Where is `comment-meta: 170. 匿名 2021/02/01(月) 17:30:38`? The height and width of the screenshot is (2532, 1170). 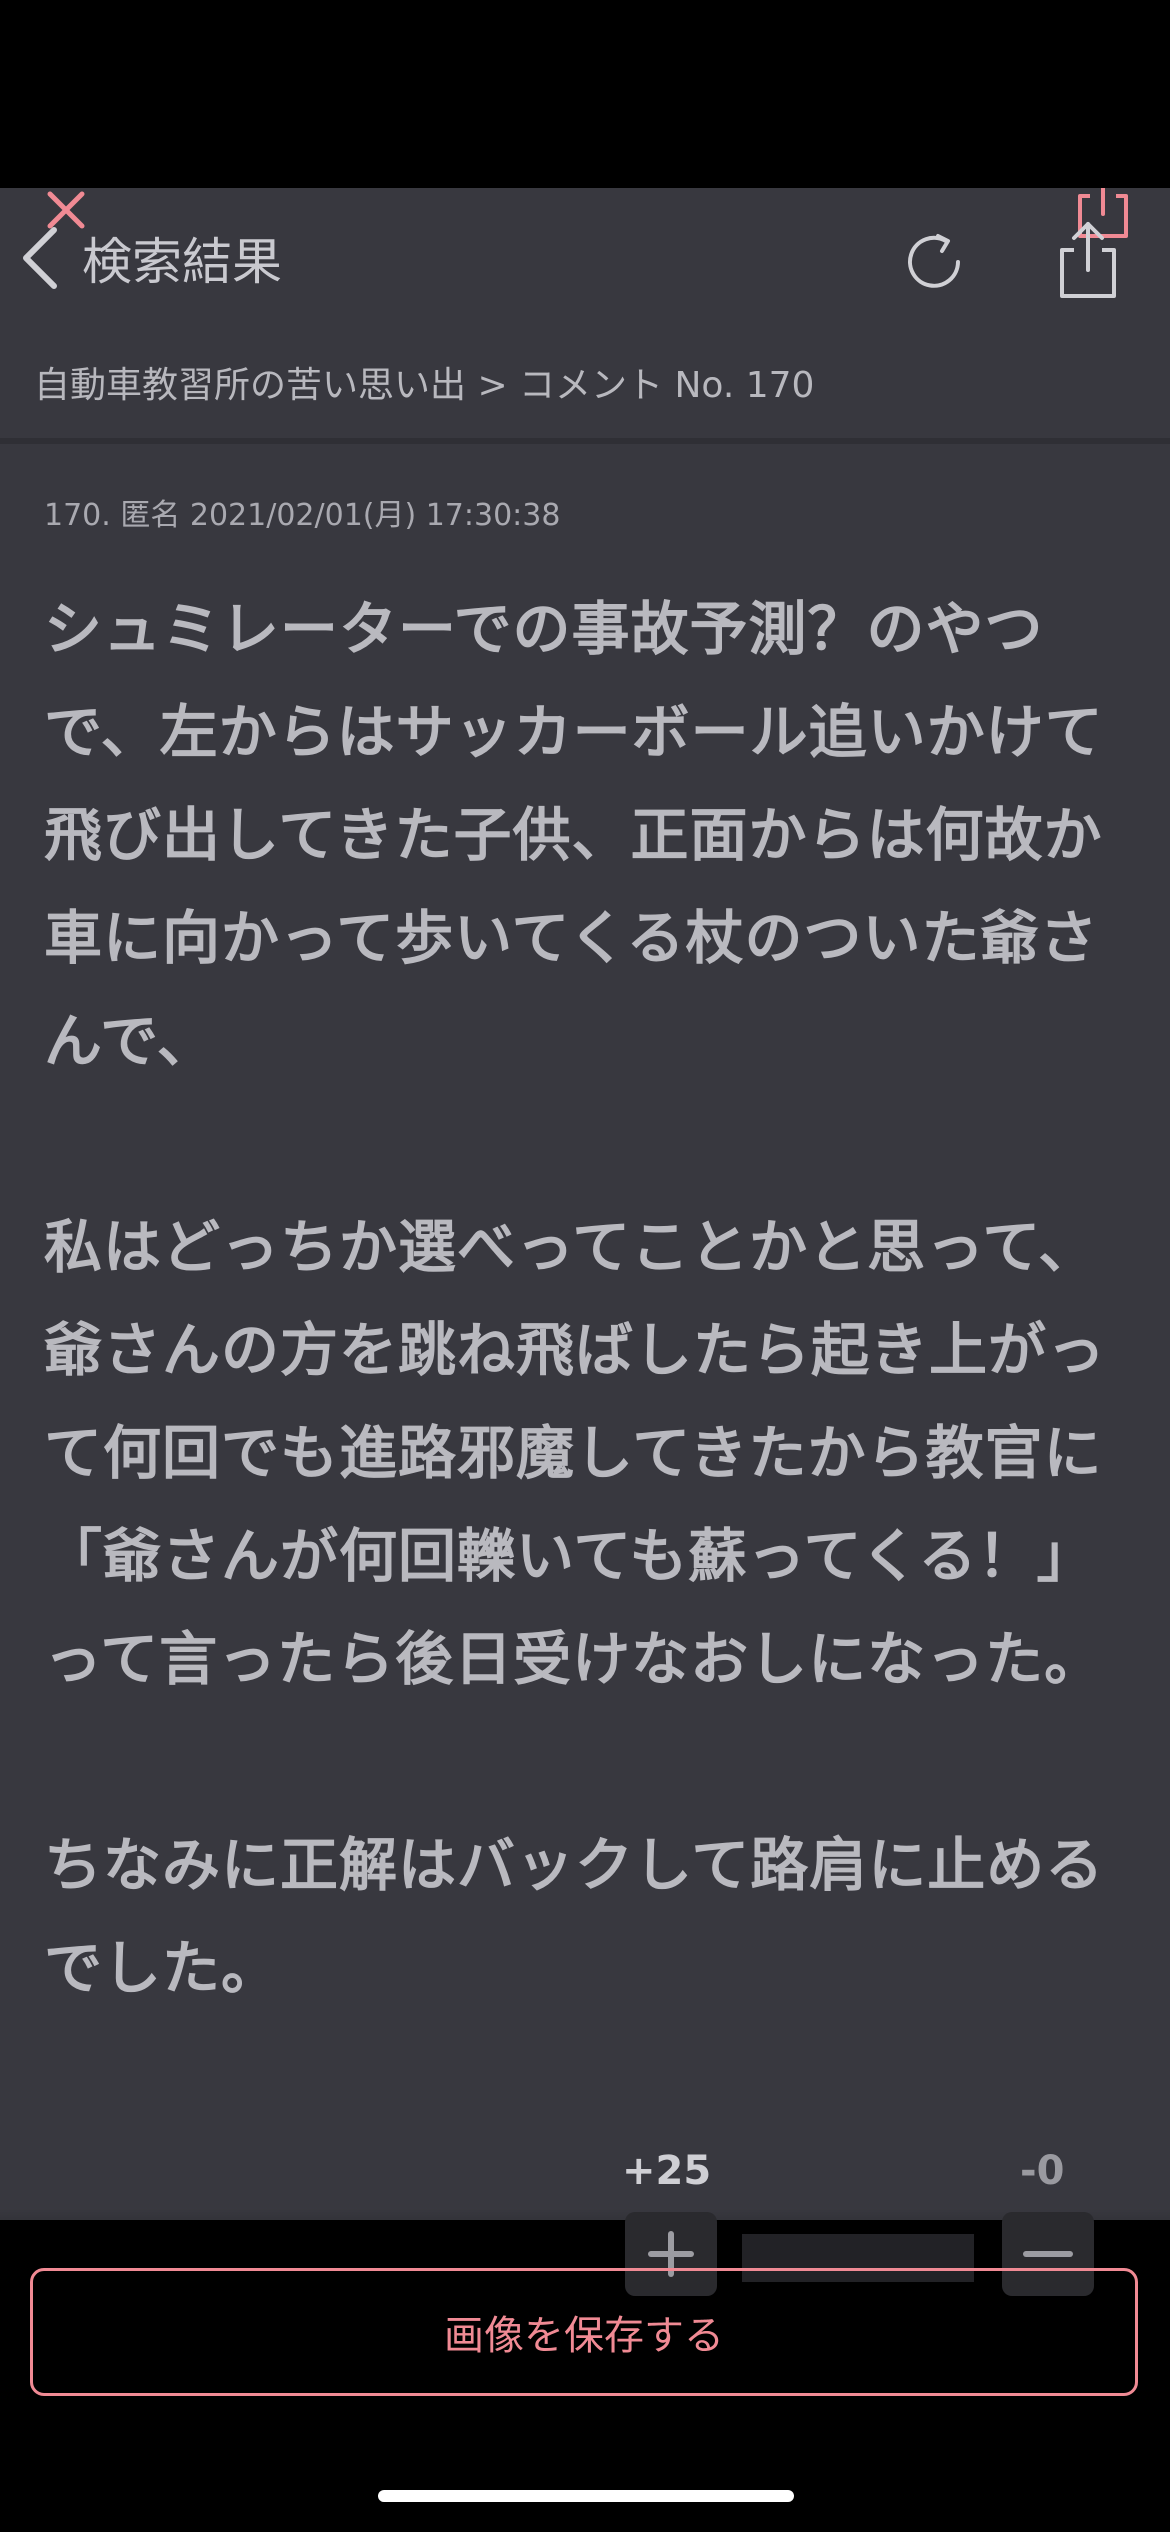
comment-meta: 170. 匿名 2021/02/01(月) 17:30:38 is located at coordinates (302, 515).